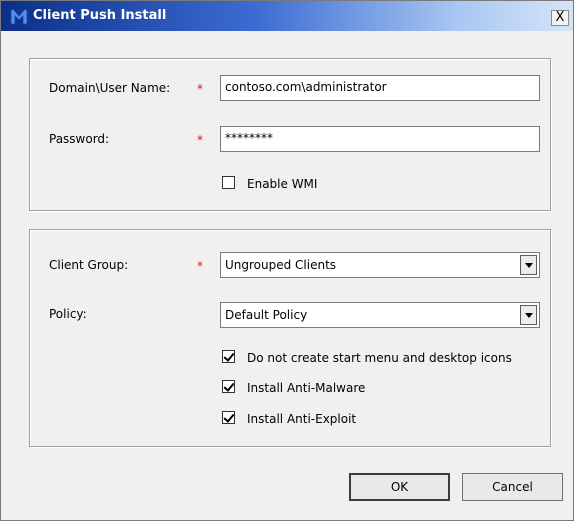 The image size is (574, 521). I want to click on password-input: ********, so click(380, 139).